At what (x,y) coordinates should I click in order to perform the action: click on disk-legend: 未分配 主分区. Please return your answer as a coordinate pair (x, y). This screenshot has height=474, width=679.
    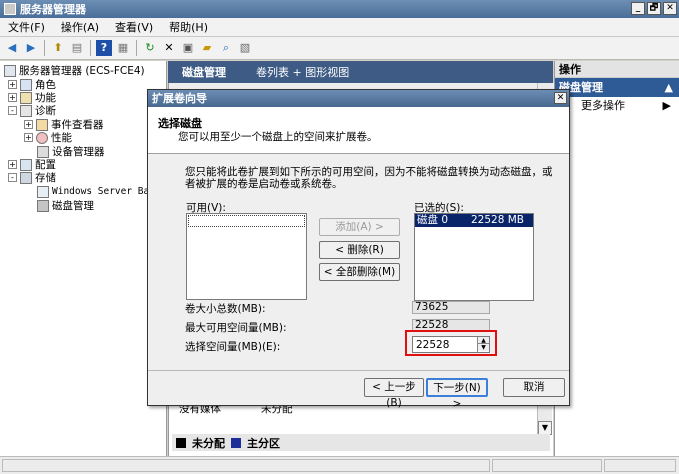
    Looking at the image, I should click on (361, 442).